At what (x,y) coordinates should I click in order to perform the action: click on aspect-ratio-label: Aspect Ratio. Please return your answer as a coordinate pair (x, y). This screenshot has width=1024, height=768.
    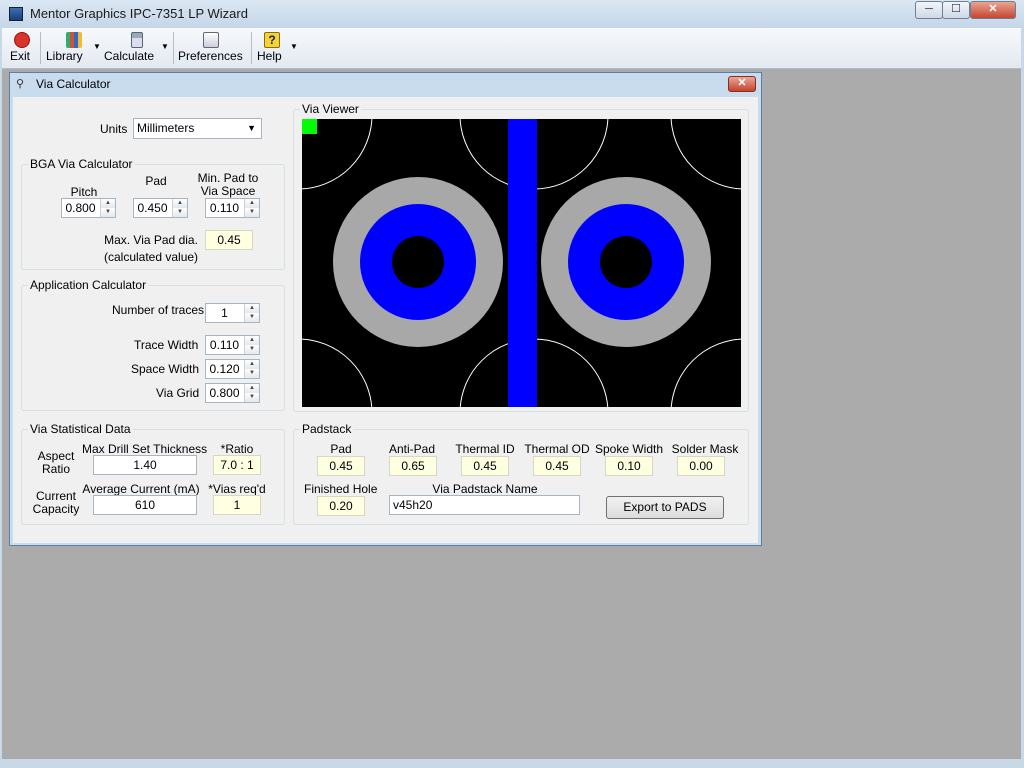
    Looking at the image, I should click on (56, 463).